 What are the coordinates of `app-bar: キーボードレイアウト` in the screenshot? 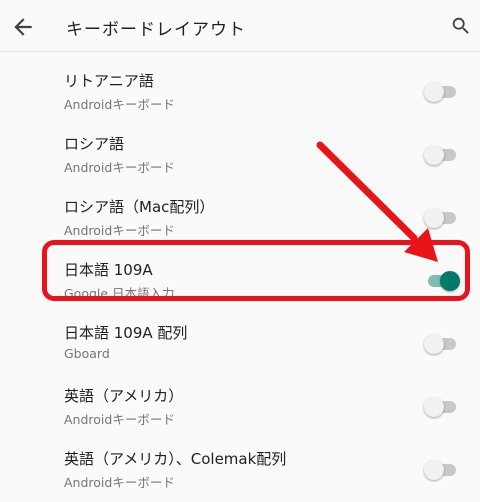 It's located at (240, 26).